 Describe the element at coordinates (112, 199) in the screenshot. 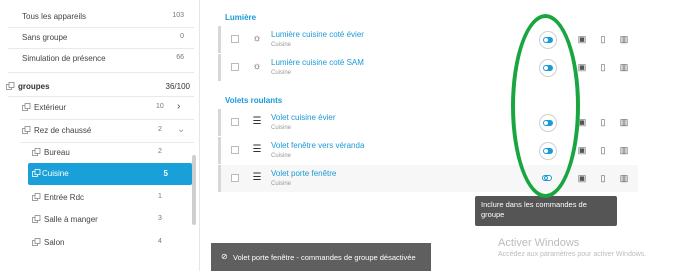

I see `tree-item-entree-rdc: Entrée Rdc 1` at that location.